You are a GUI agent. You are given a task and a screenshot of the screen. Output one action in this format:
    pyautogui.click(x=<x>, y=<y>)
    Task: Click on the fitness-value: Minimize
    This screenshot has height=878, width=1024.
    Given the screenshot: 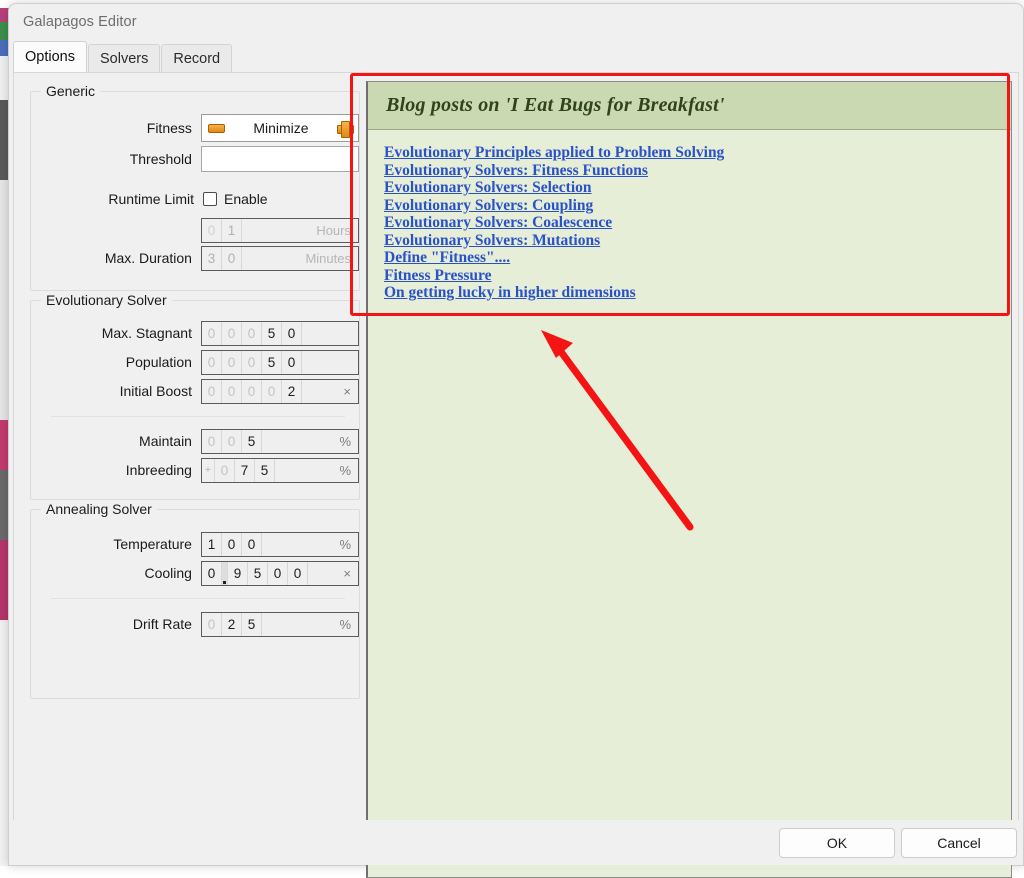 What is the action you would take?
    pyautogui.click(x=281, y=128)
    